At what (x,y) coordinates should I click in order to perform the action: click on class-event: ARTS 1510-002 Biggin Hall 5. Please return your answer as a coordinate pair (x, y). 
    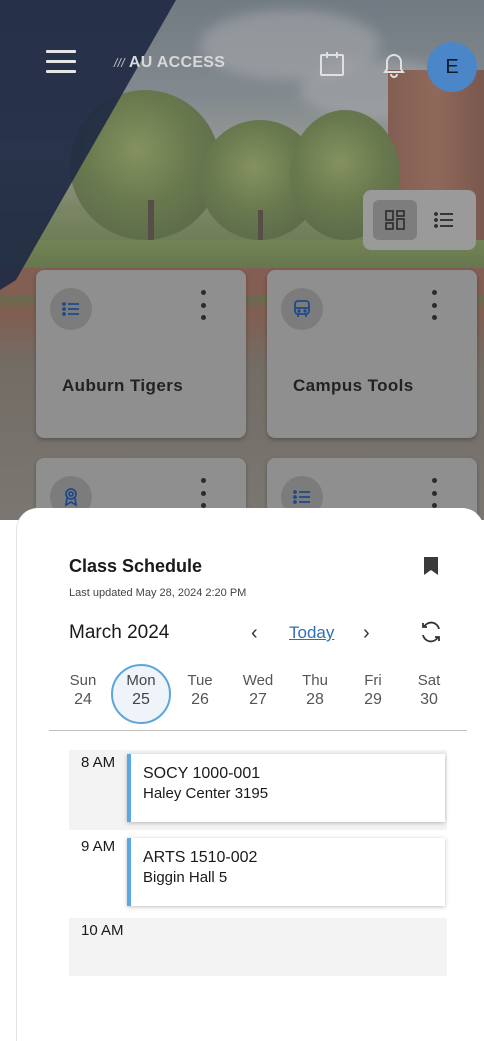
    Looking at the image, I should click on (286, 872).